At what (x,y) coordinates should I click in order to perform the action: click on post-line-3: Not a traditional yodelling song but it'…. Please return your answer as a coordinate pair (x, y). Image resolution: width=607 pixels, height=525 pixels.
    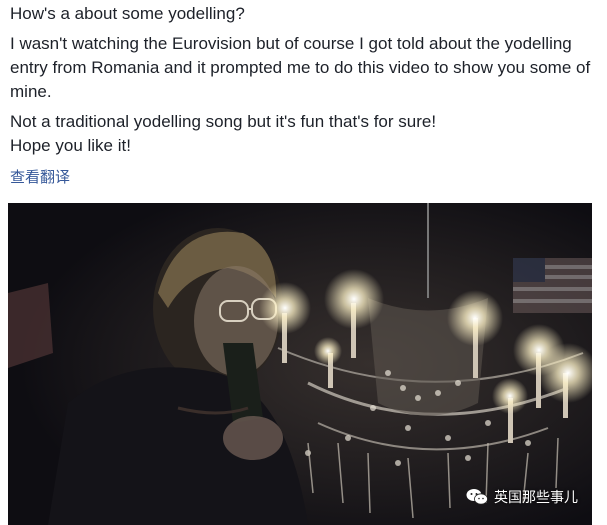
    Looking at the image, I should click on (223, 121).